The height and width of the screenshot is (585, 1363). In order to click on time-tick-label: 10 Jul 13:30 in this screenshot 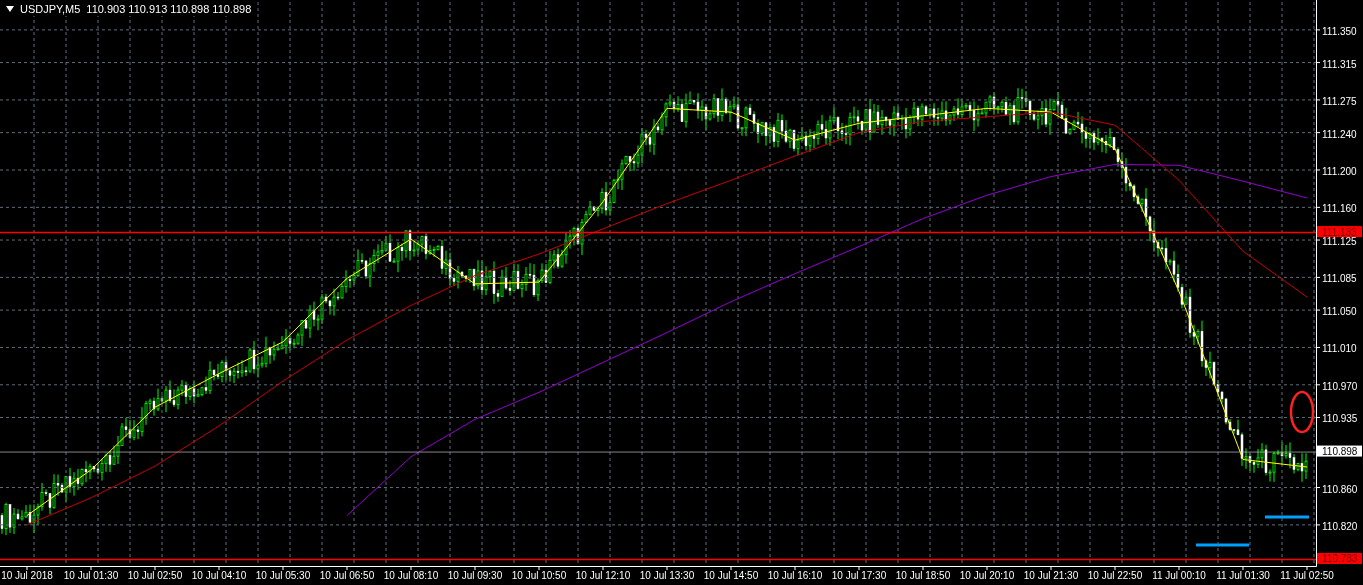, I will do `click(667, 575)`.